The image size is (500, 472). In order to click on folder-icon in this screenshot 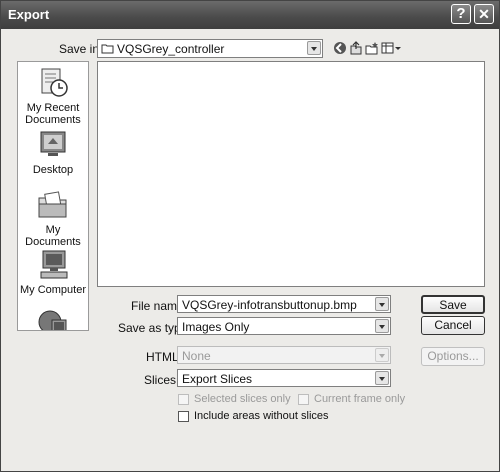, I will do `click(107, 49)`.